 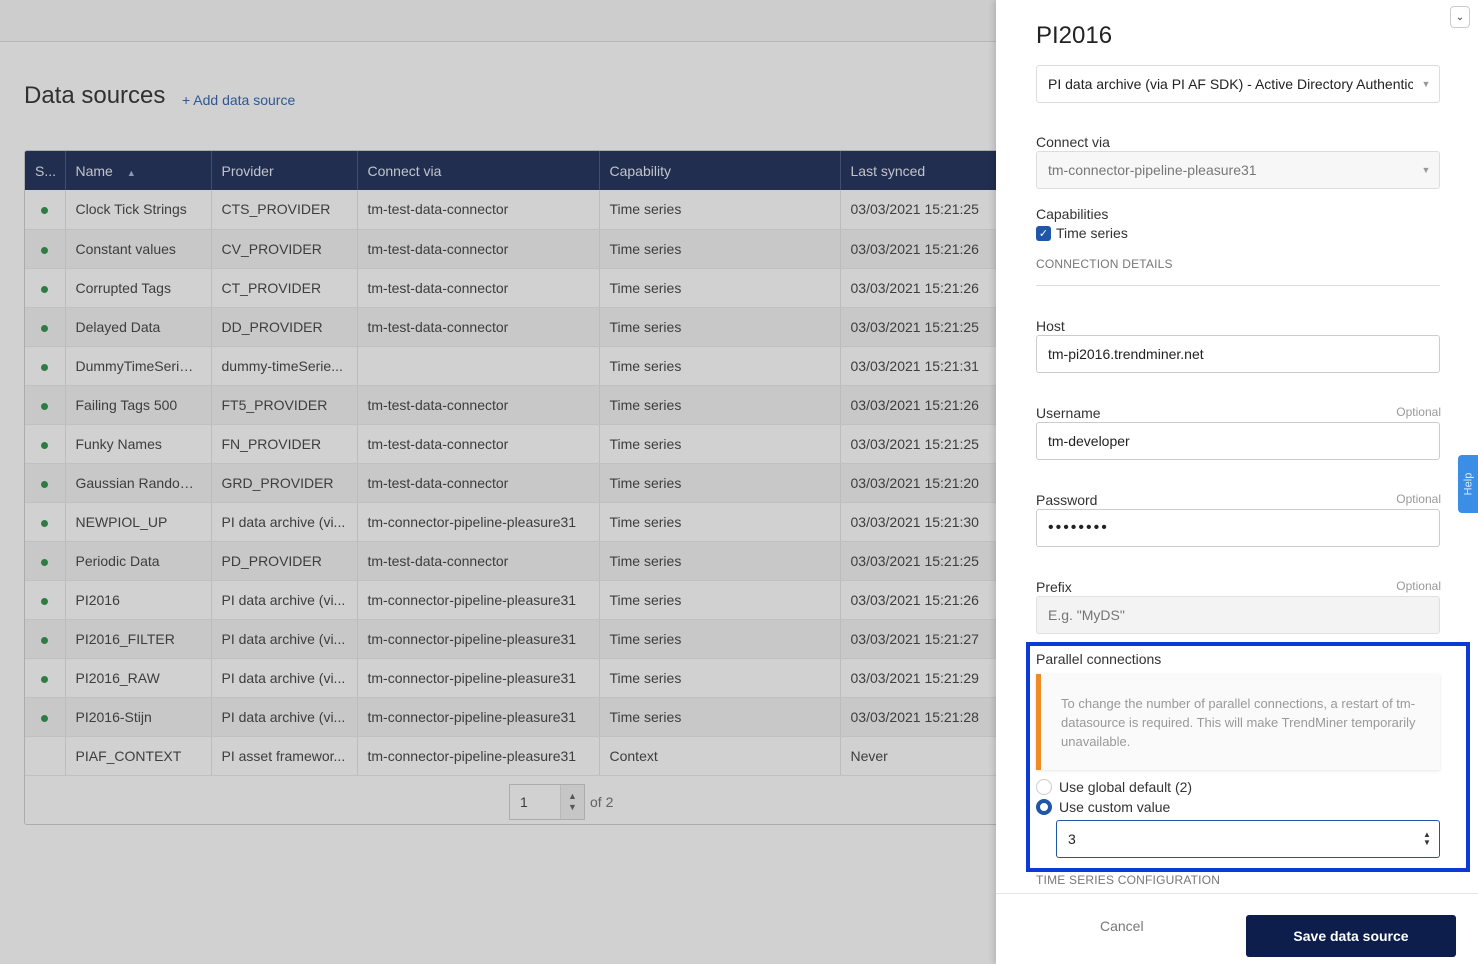 What do you see at coordinates (1418, 412) in the screenshot?
I see `username-optional: Optional` at bounding box center [1418, 412].